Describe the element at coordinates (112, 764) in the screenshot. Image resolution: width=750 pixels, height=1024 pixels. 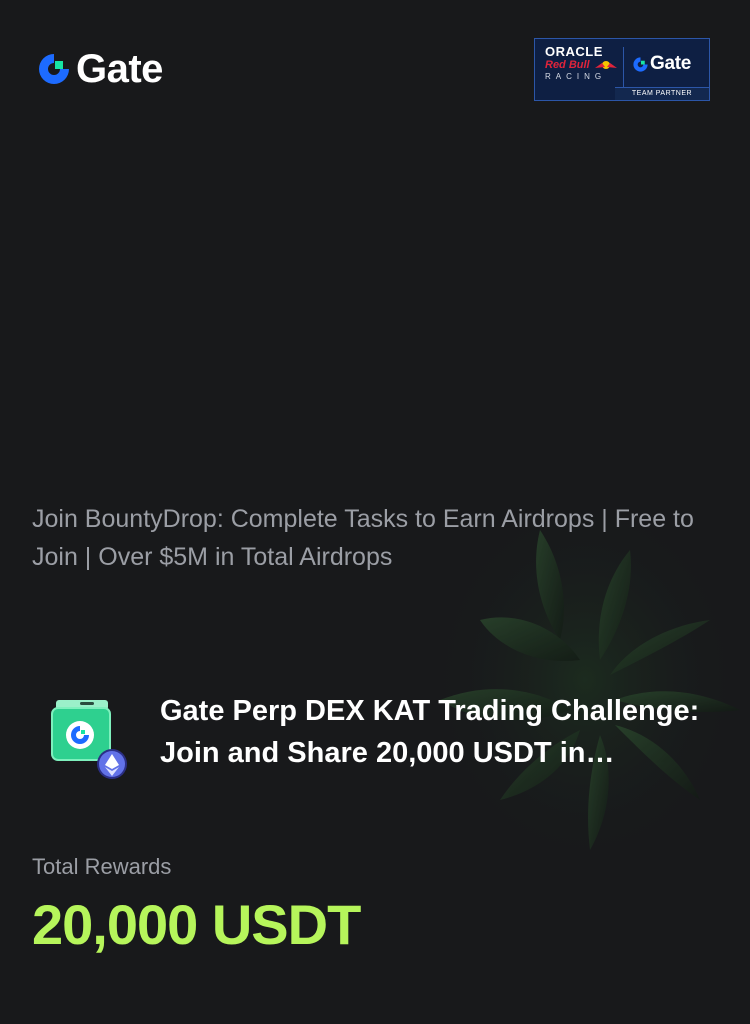
I see `ethereum-icon` at that location.